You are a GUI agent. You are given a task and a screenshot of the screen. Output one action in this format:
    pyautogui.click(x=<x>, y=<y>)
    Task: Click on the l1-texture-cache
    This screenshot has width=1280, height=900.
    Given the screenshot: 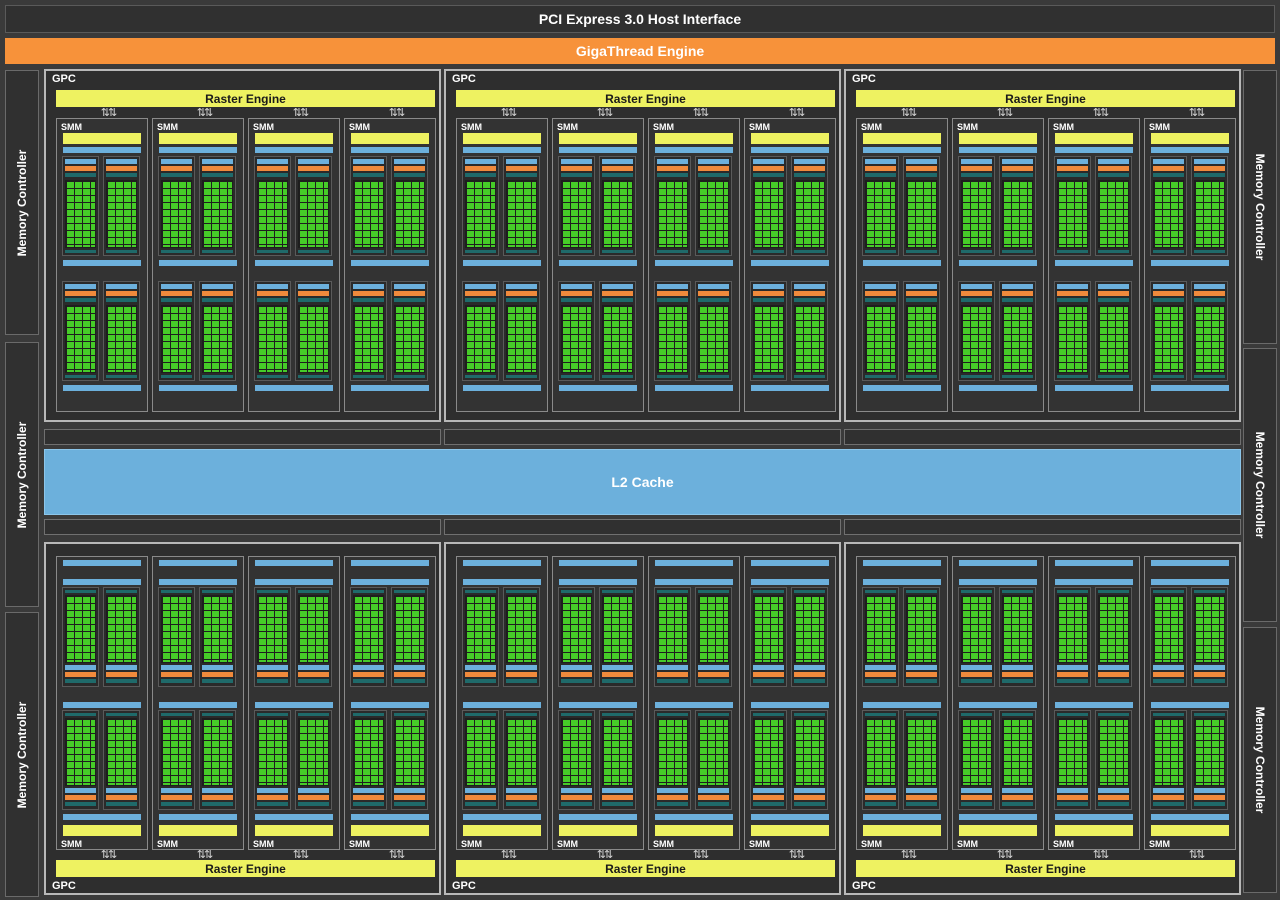 What is the action you would take?
    pyautogui.click(x=1190, y=817)
    